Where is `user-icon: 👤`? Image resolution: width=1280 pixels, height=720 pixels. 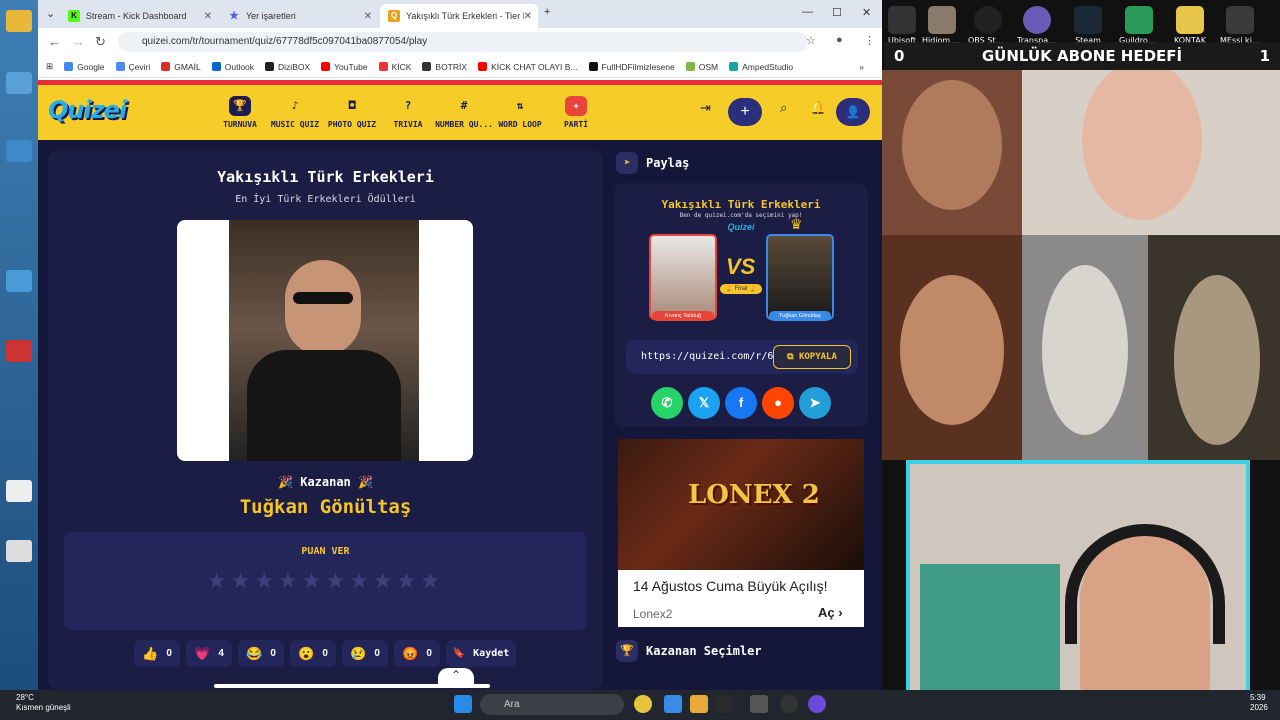 user-icon: 👤 is located at coordinates (853, 112).